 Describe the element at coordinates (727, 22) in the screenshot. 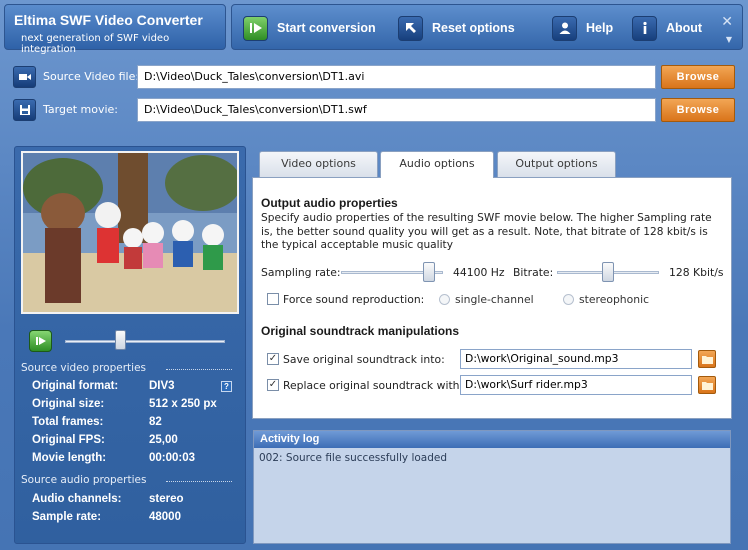

I see `close-icon: ✕` at that location.